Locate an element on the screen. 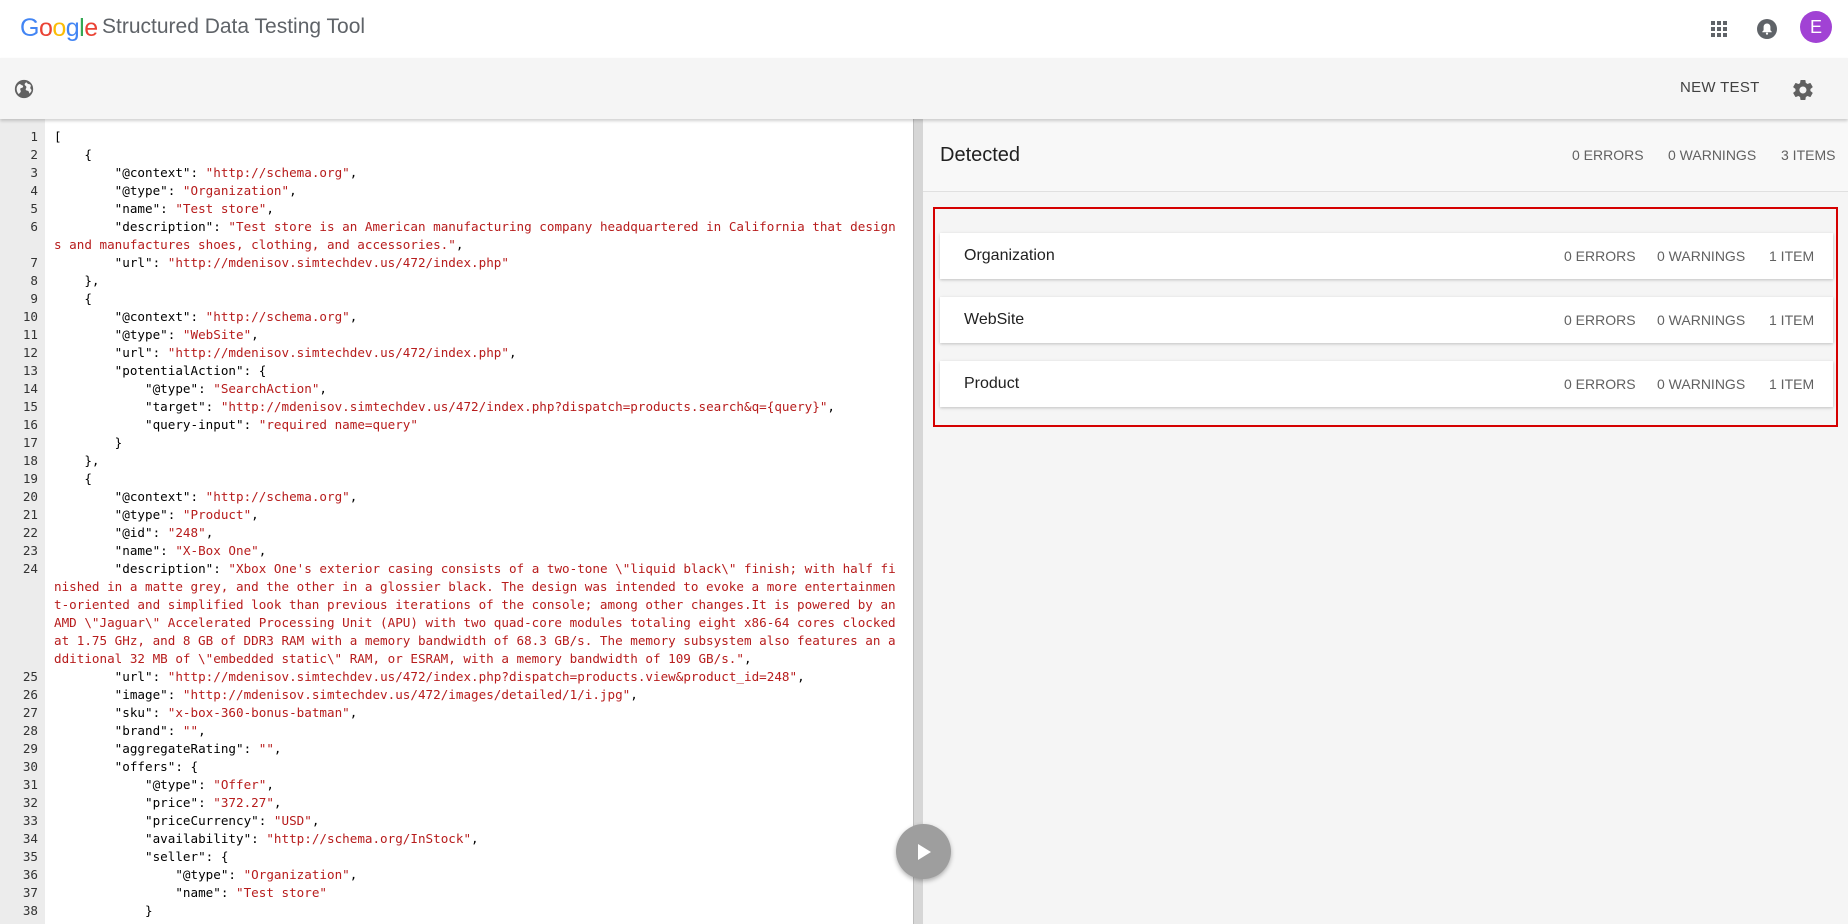 The height and width of the screenshot is (924, 1848). card-title: WebSite is located at coordinates (994, 319).